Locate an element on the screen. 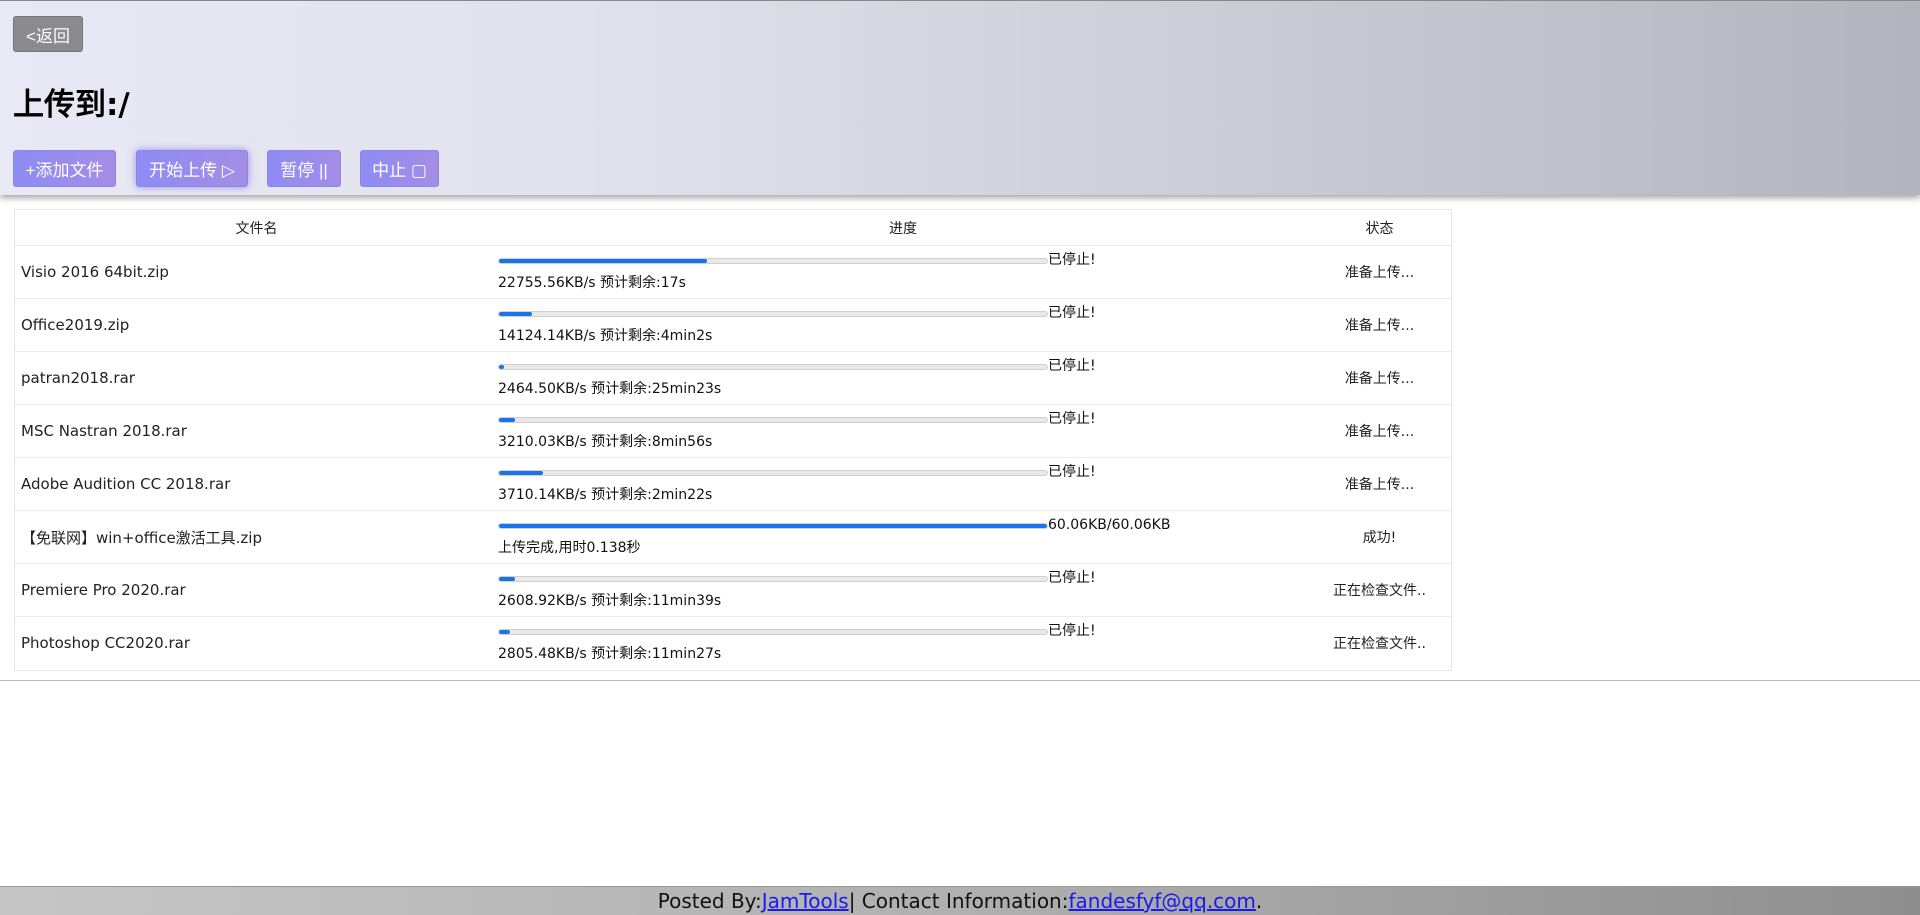  file-name: Premiere Pro 2020.rar is located at coordinates (103, 590).